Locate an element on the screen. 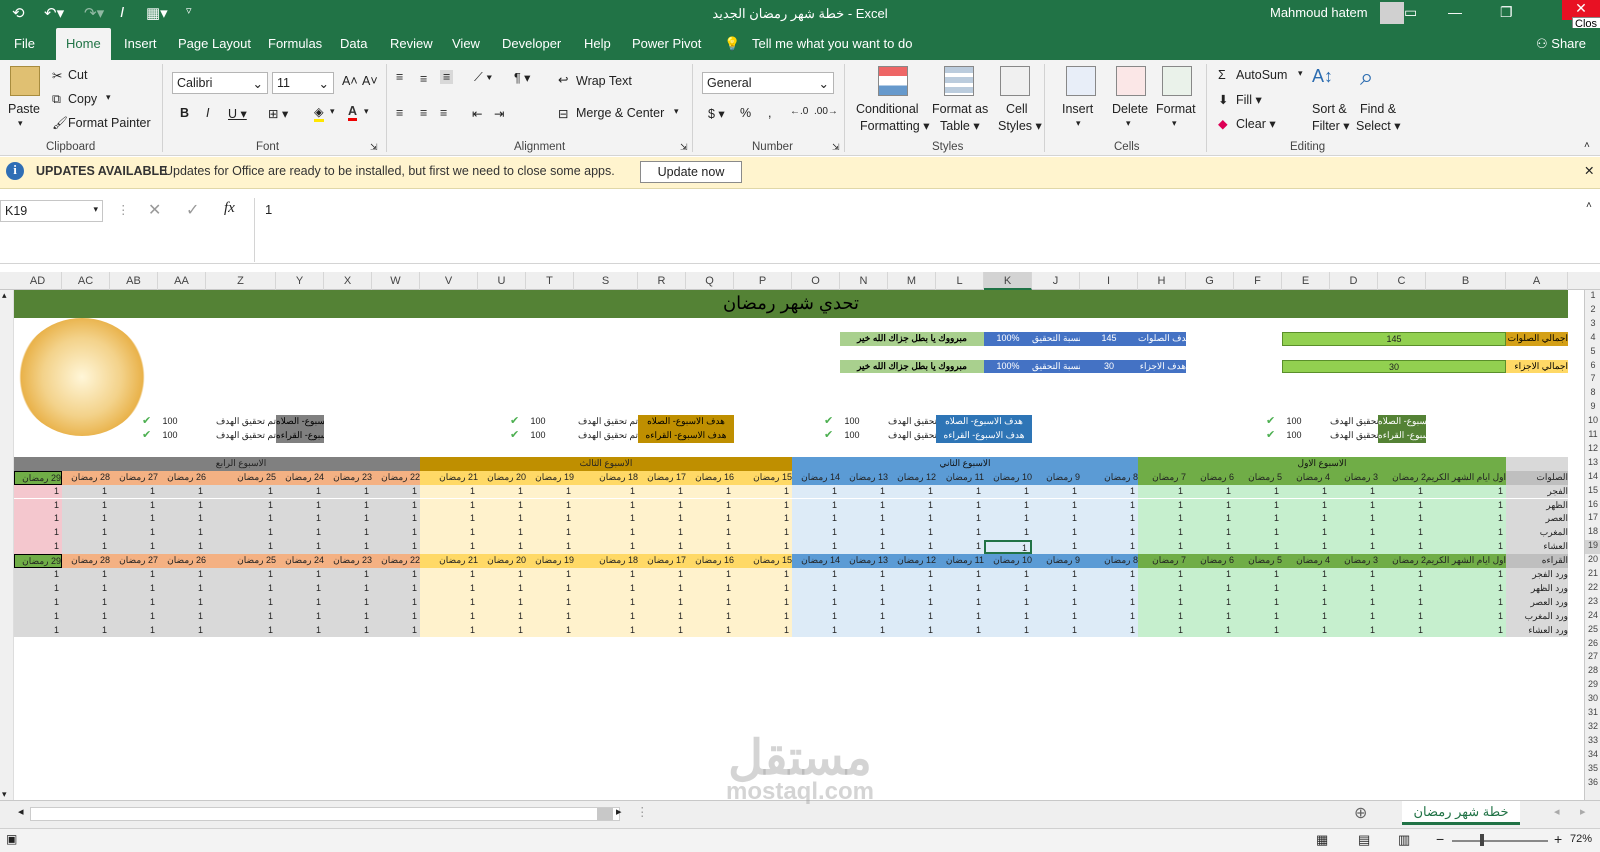 The height and width of the screenshot is (852, 1600). column-header-a: A is located at coordinates (1537, 281).